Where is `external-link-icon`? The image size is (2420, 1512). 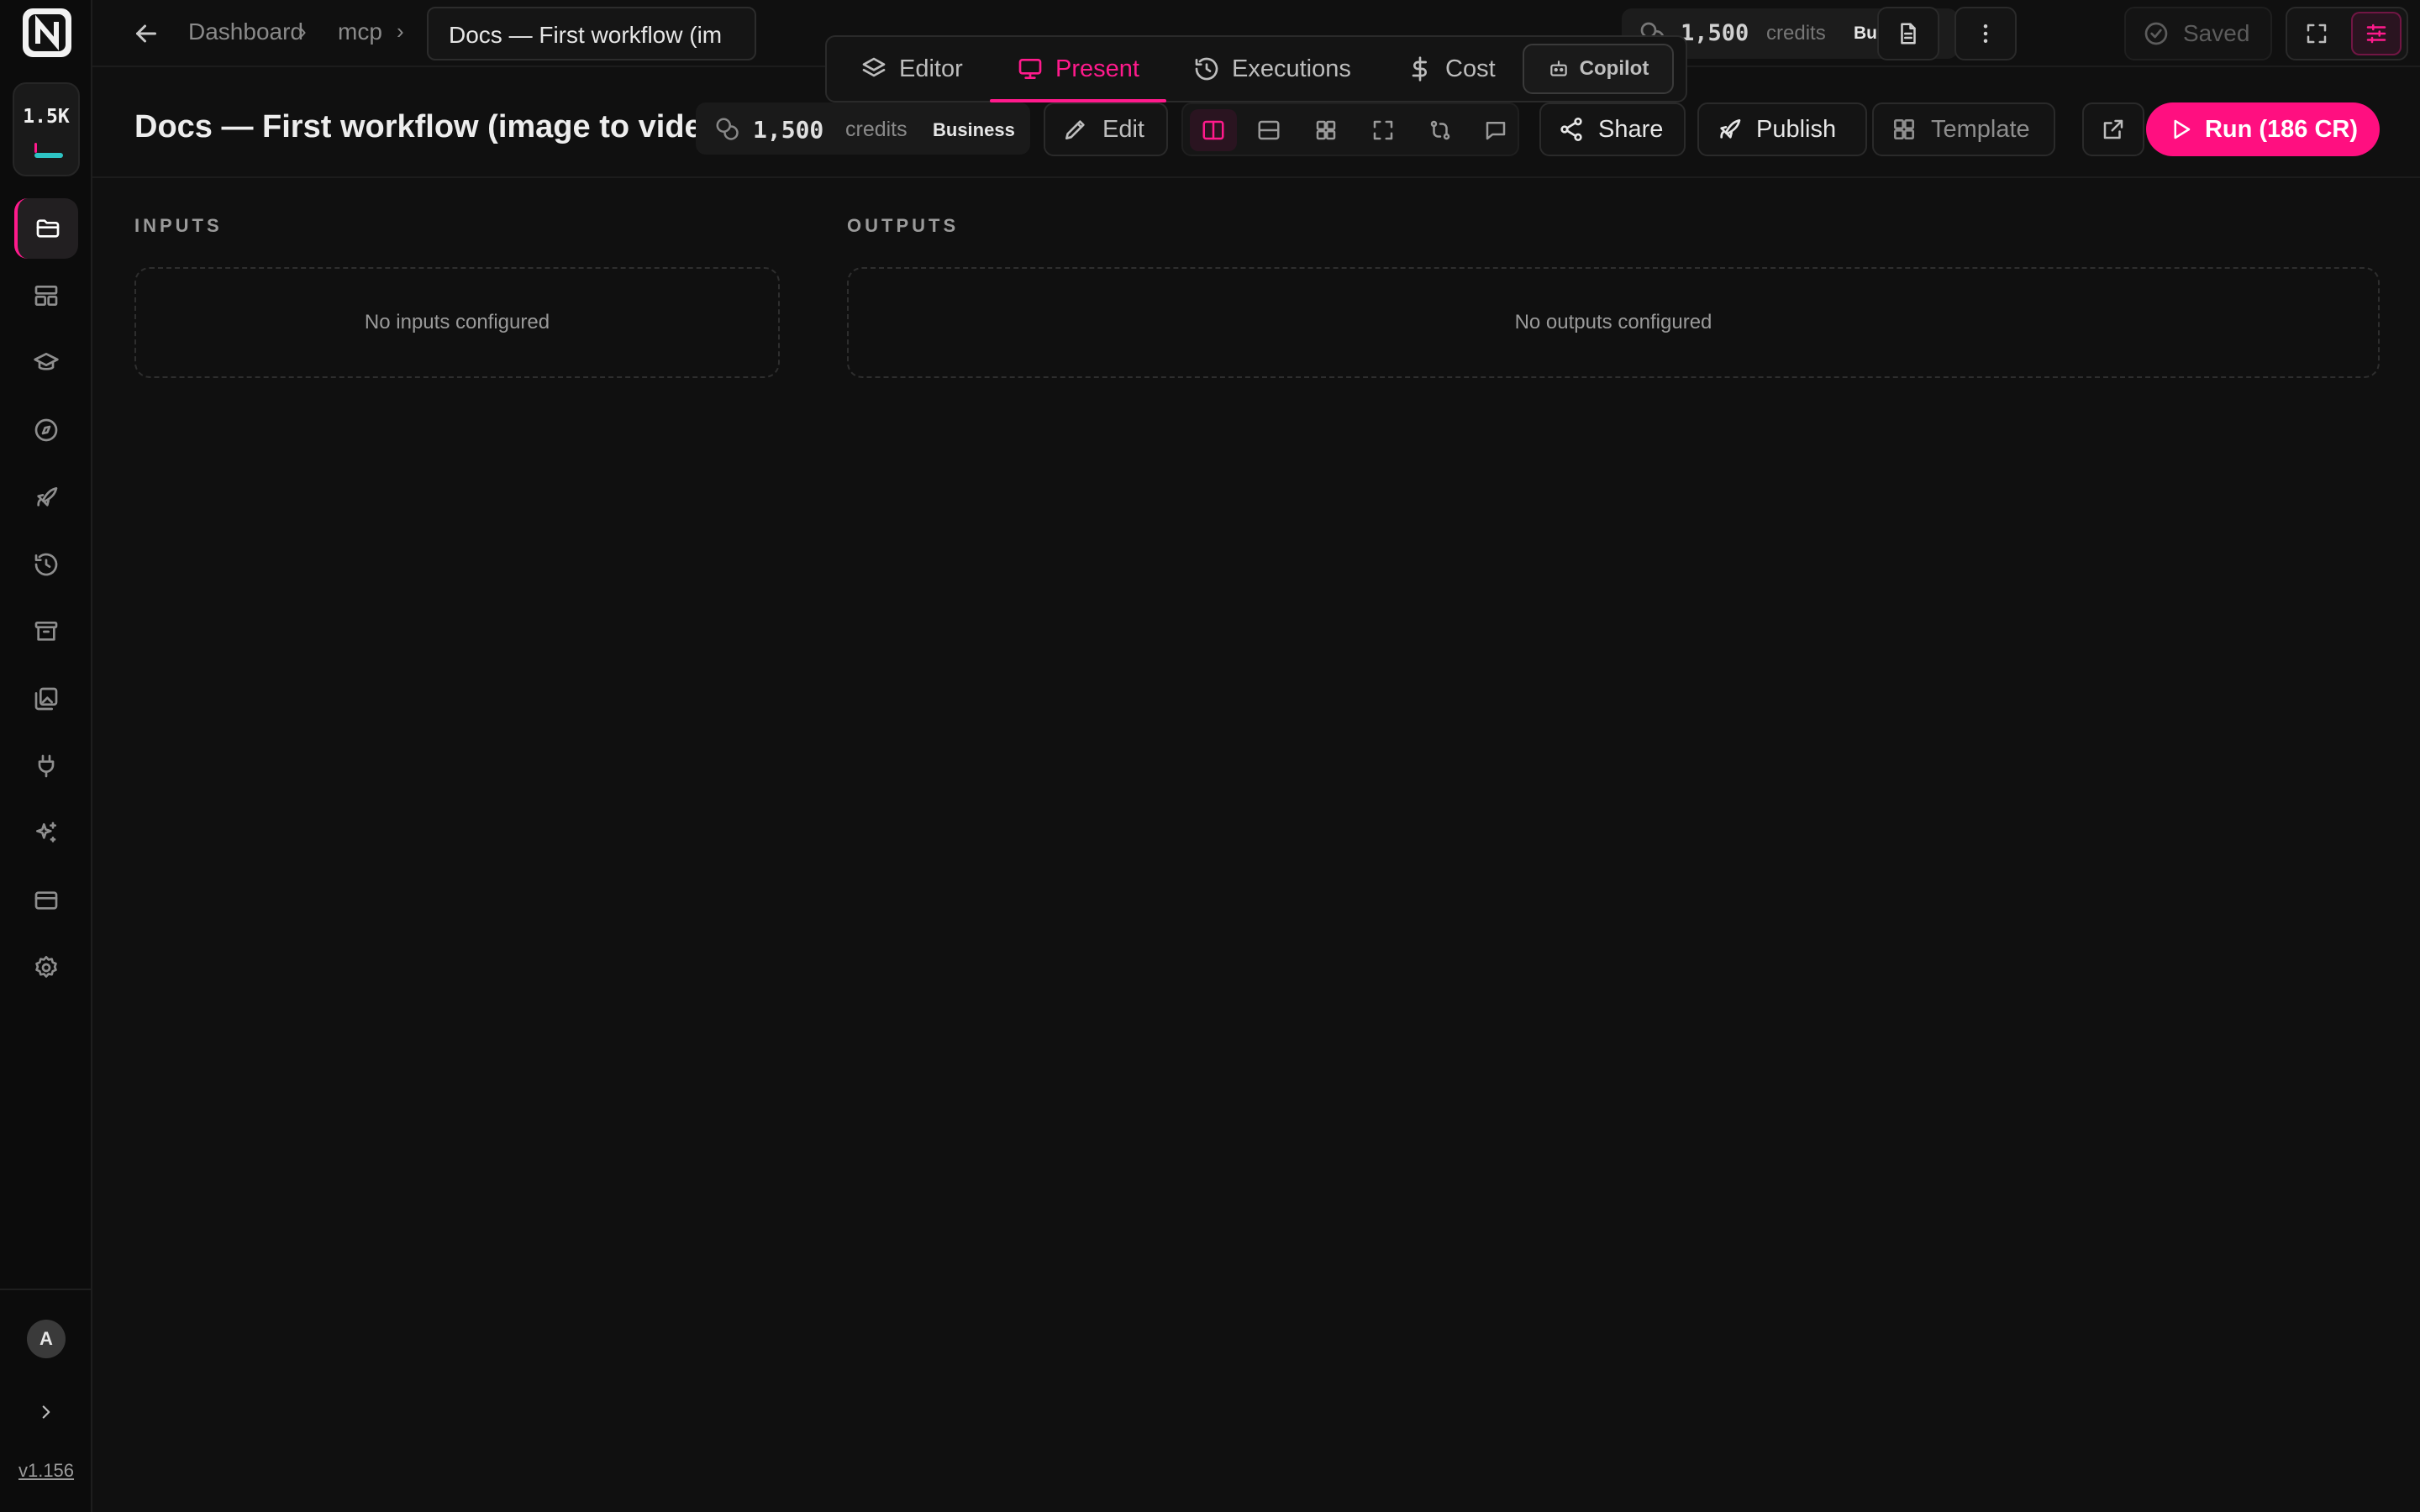
external-link-icon is located at coordinates (2113, 129).